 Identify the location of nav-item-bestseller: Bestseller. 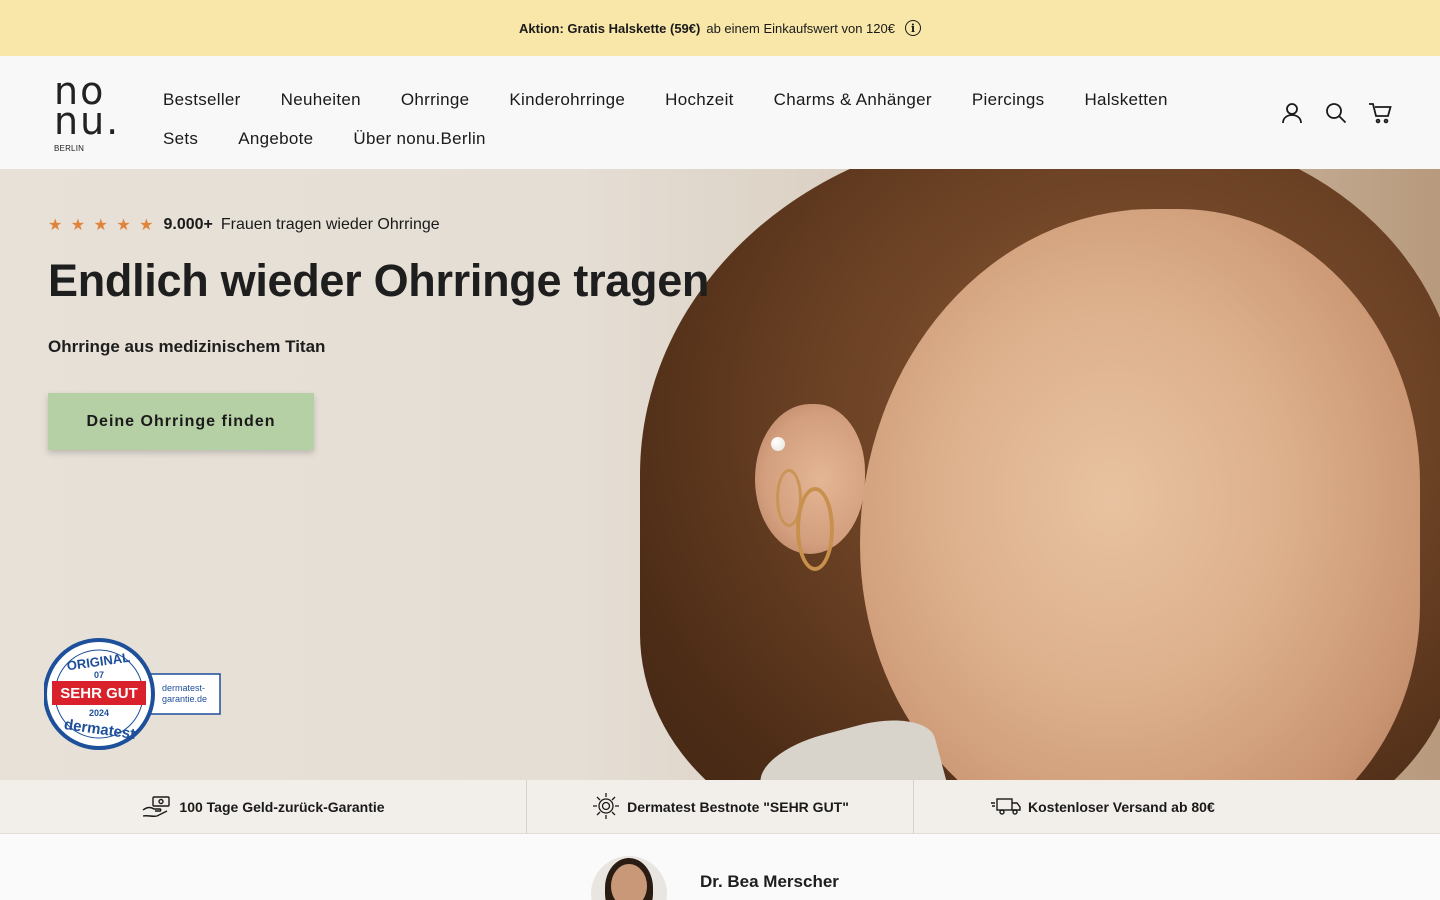
(202, 100).